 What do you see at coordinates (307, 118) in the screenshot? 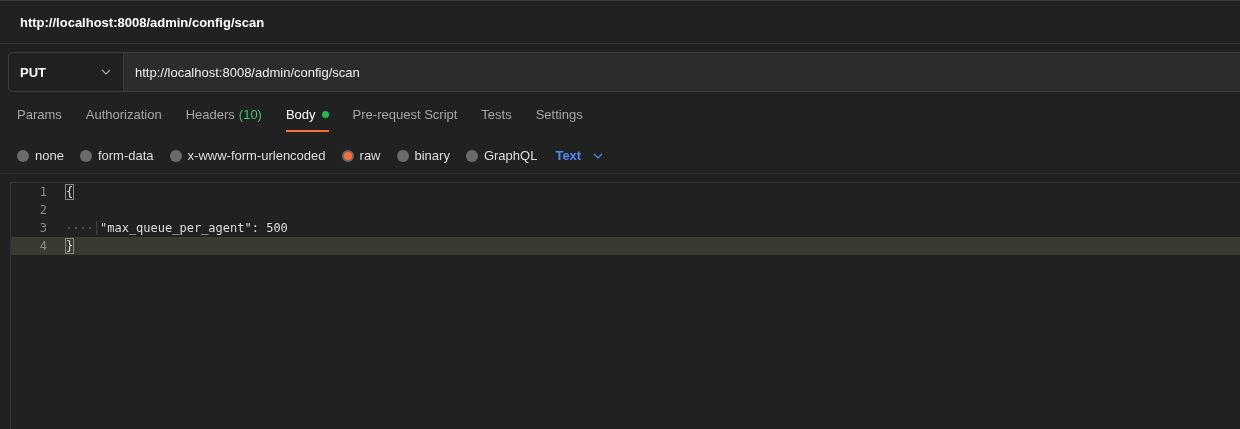
I see `request-tab: Body` at bounding box center [307, 118].